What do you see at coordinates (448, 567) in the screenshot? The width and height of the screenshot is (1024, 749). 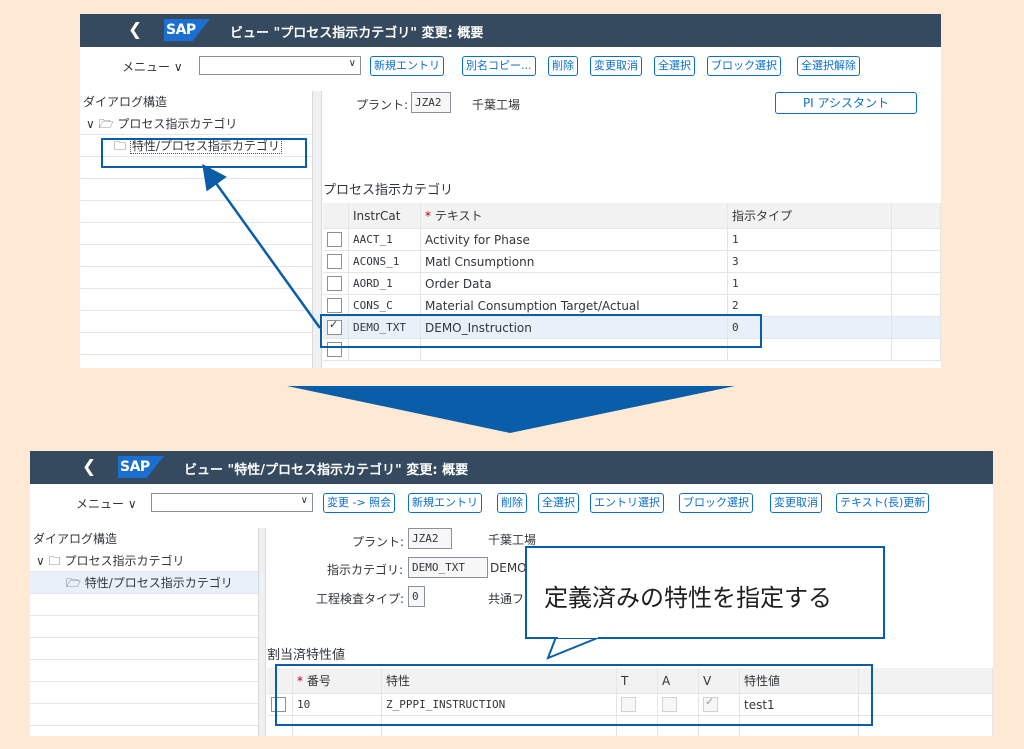 I see `category-field: DEMO_TXT` at bounding box center [448, 567].